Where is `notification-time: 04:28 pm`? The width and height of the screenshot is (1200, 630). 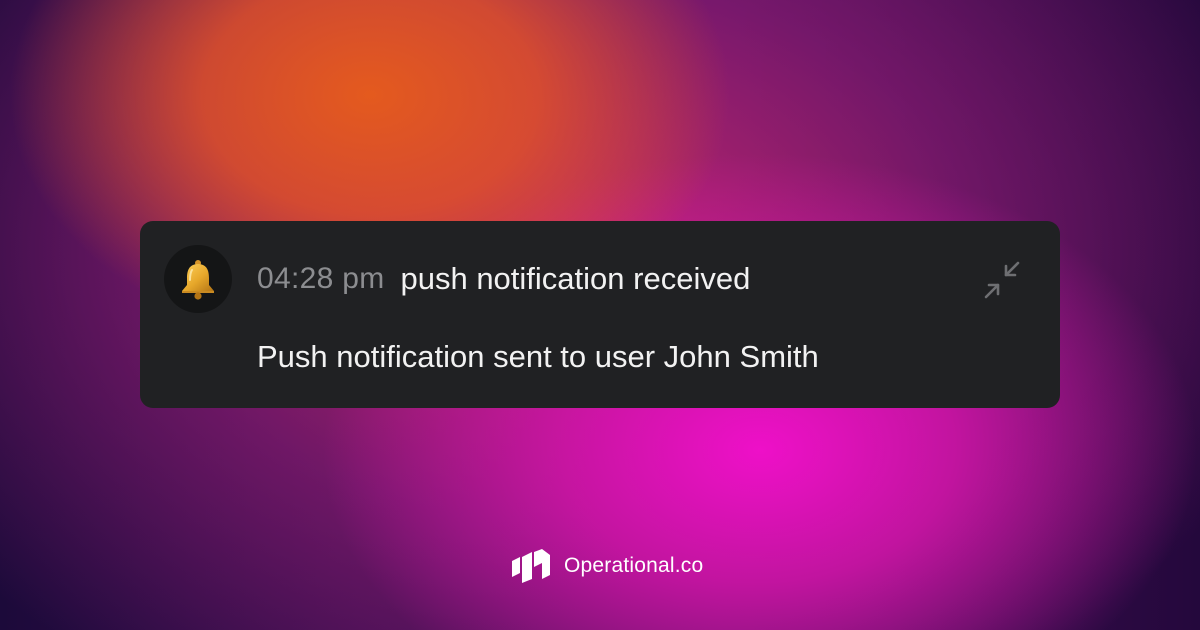
notification-time: 04:28 pm is located at coordinates (321, 278).